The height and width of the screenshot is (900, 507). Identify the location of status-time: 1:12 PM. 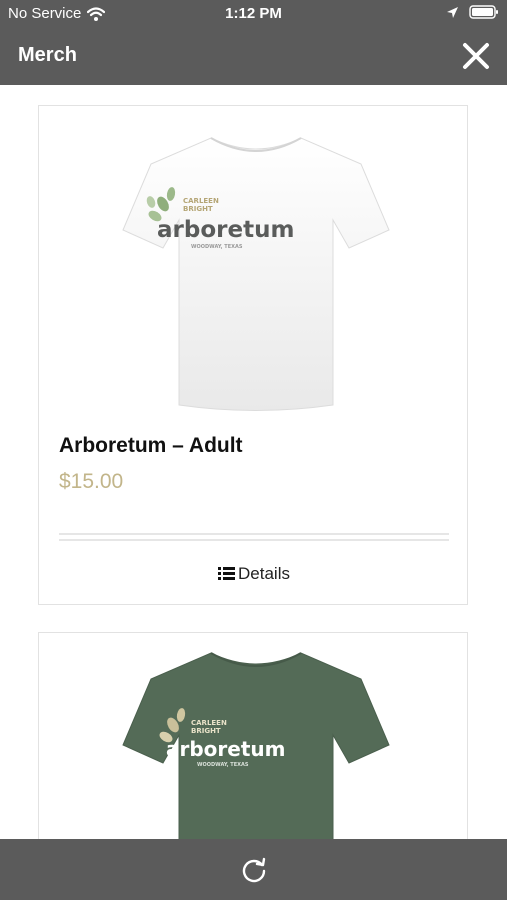
(253, 13).